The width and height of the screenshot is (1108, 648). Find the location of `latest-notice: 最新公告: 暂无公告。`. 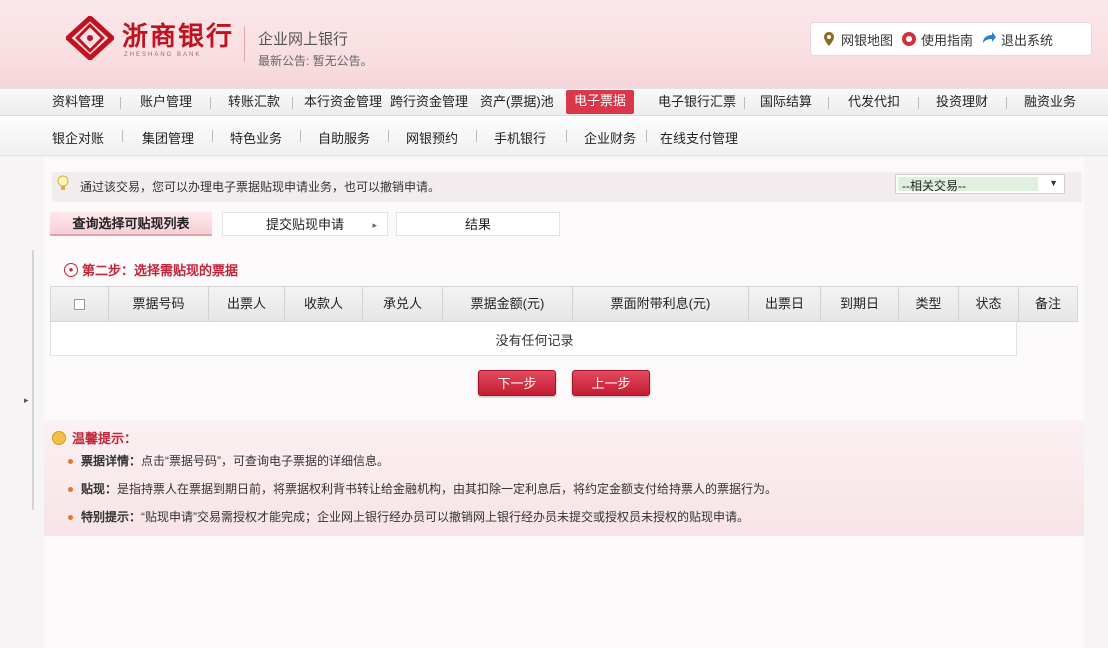

latest-notice: 最新公告: 暂无公告。 is located at coordinates (315, 61).